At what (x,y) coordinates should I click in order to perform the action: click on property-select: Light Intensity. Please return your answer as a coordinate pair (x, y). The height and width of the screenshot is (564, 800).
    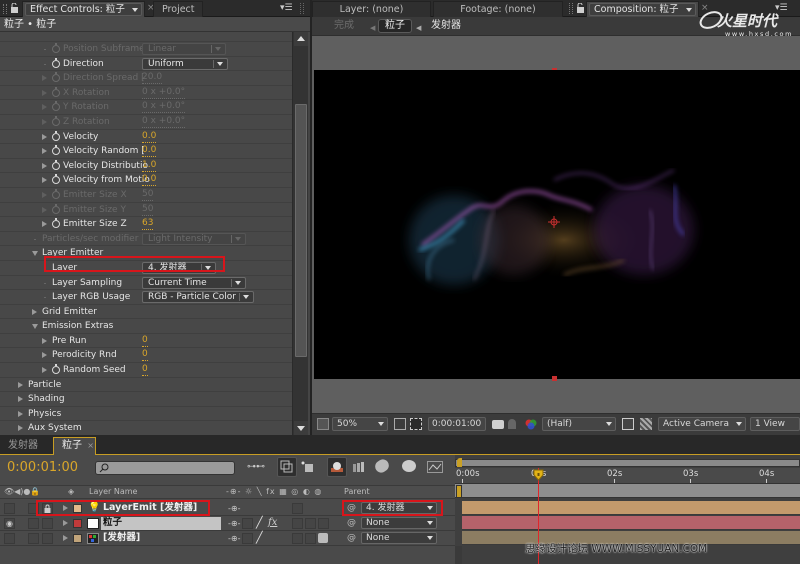
    Looking at the image, I should click on (194, 238).